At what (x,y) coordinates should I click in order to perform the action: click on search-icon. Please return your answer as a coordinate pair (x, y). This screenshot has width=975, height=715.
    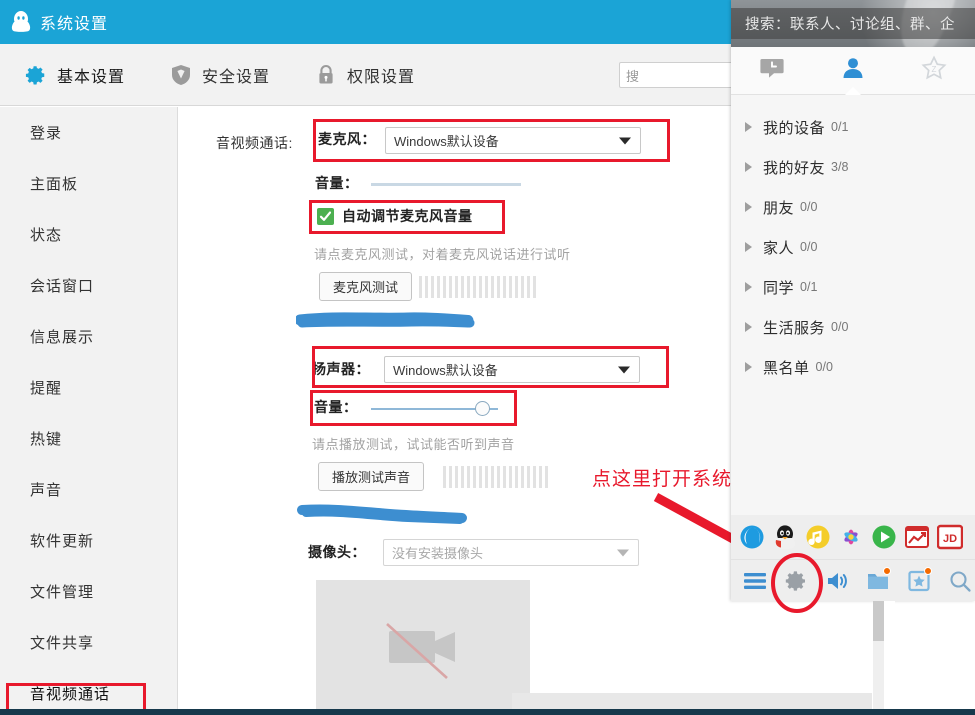
    Looking at the image, I should click on (960, 581).